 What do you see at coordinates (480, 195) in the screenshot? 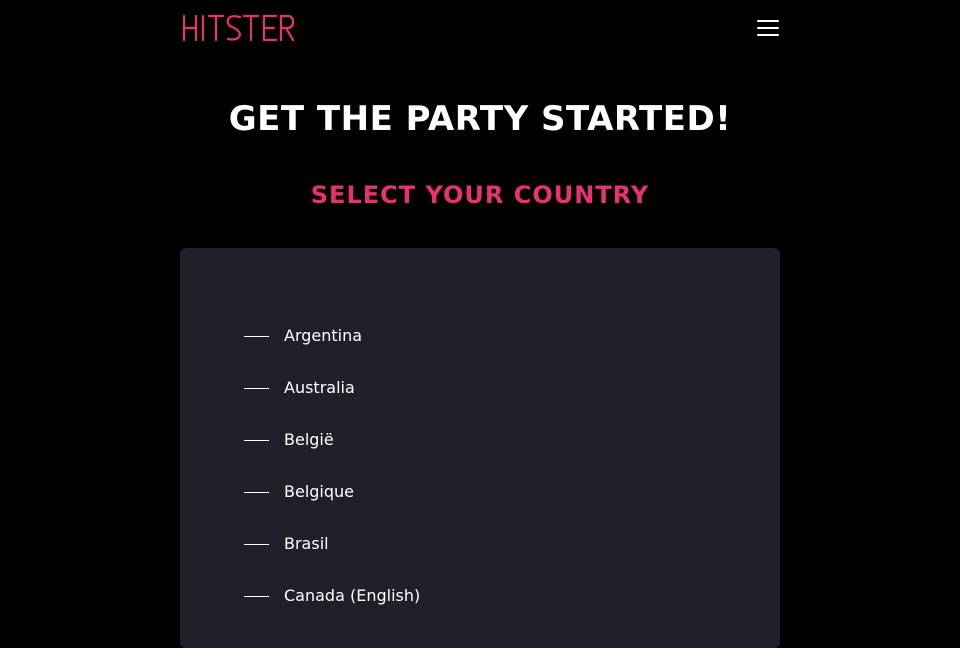
I see `section-subtitle: SELECT YOUR COUNTRY` at bounding box center [480, 195].